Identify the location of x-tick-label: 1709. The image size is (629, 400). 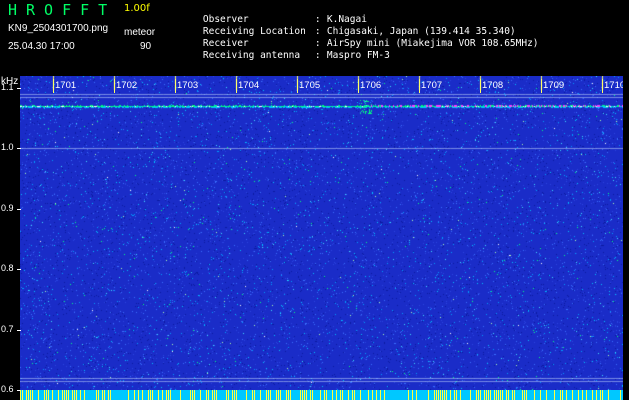
(554, 85).